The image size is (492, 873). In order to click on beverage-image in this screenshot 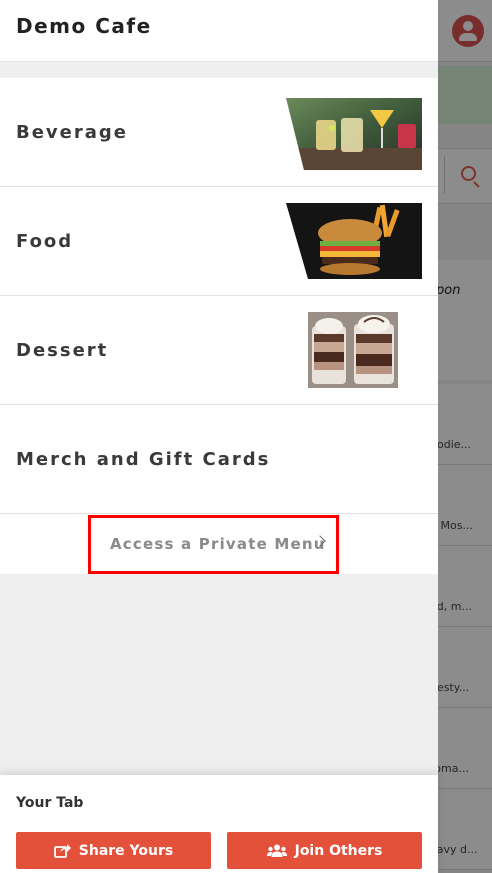, I will do `click(354, 134)`.